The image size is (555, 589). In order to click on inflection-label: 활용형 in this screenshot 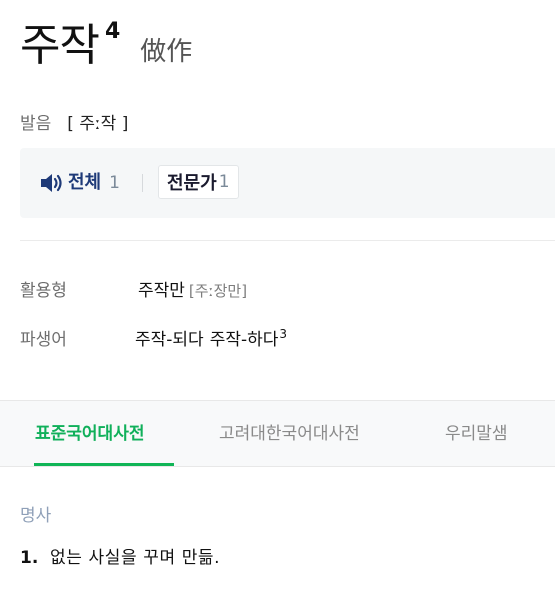, I will do `click(43, 291)`.